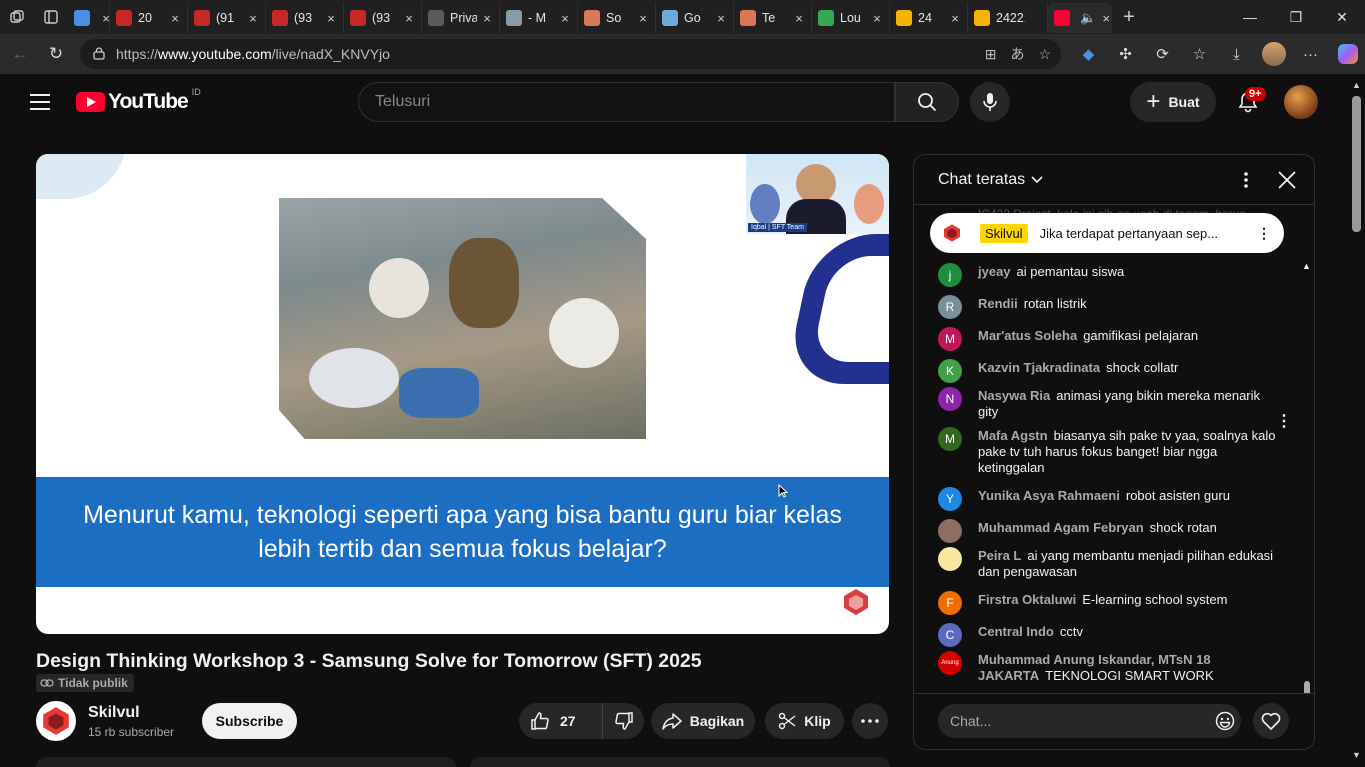  What do you see at coordinates (1301, 102) in the screenshot?
I see `account-avatar` at bounding box center [1301, 102].